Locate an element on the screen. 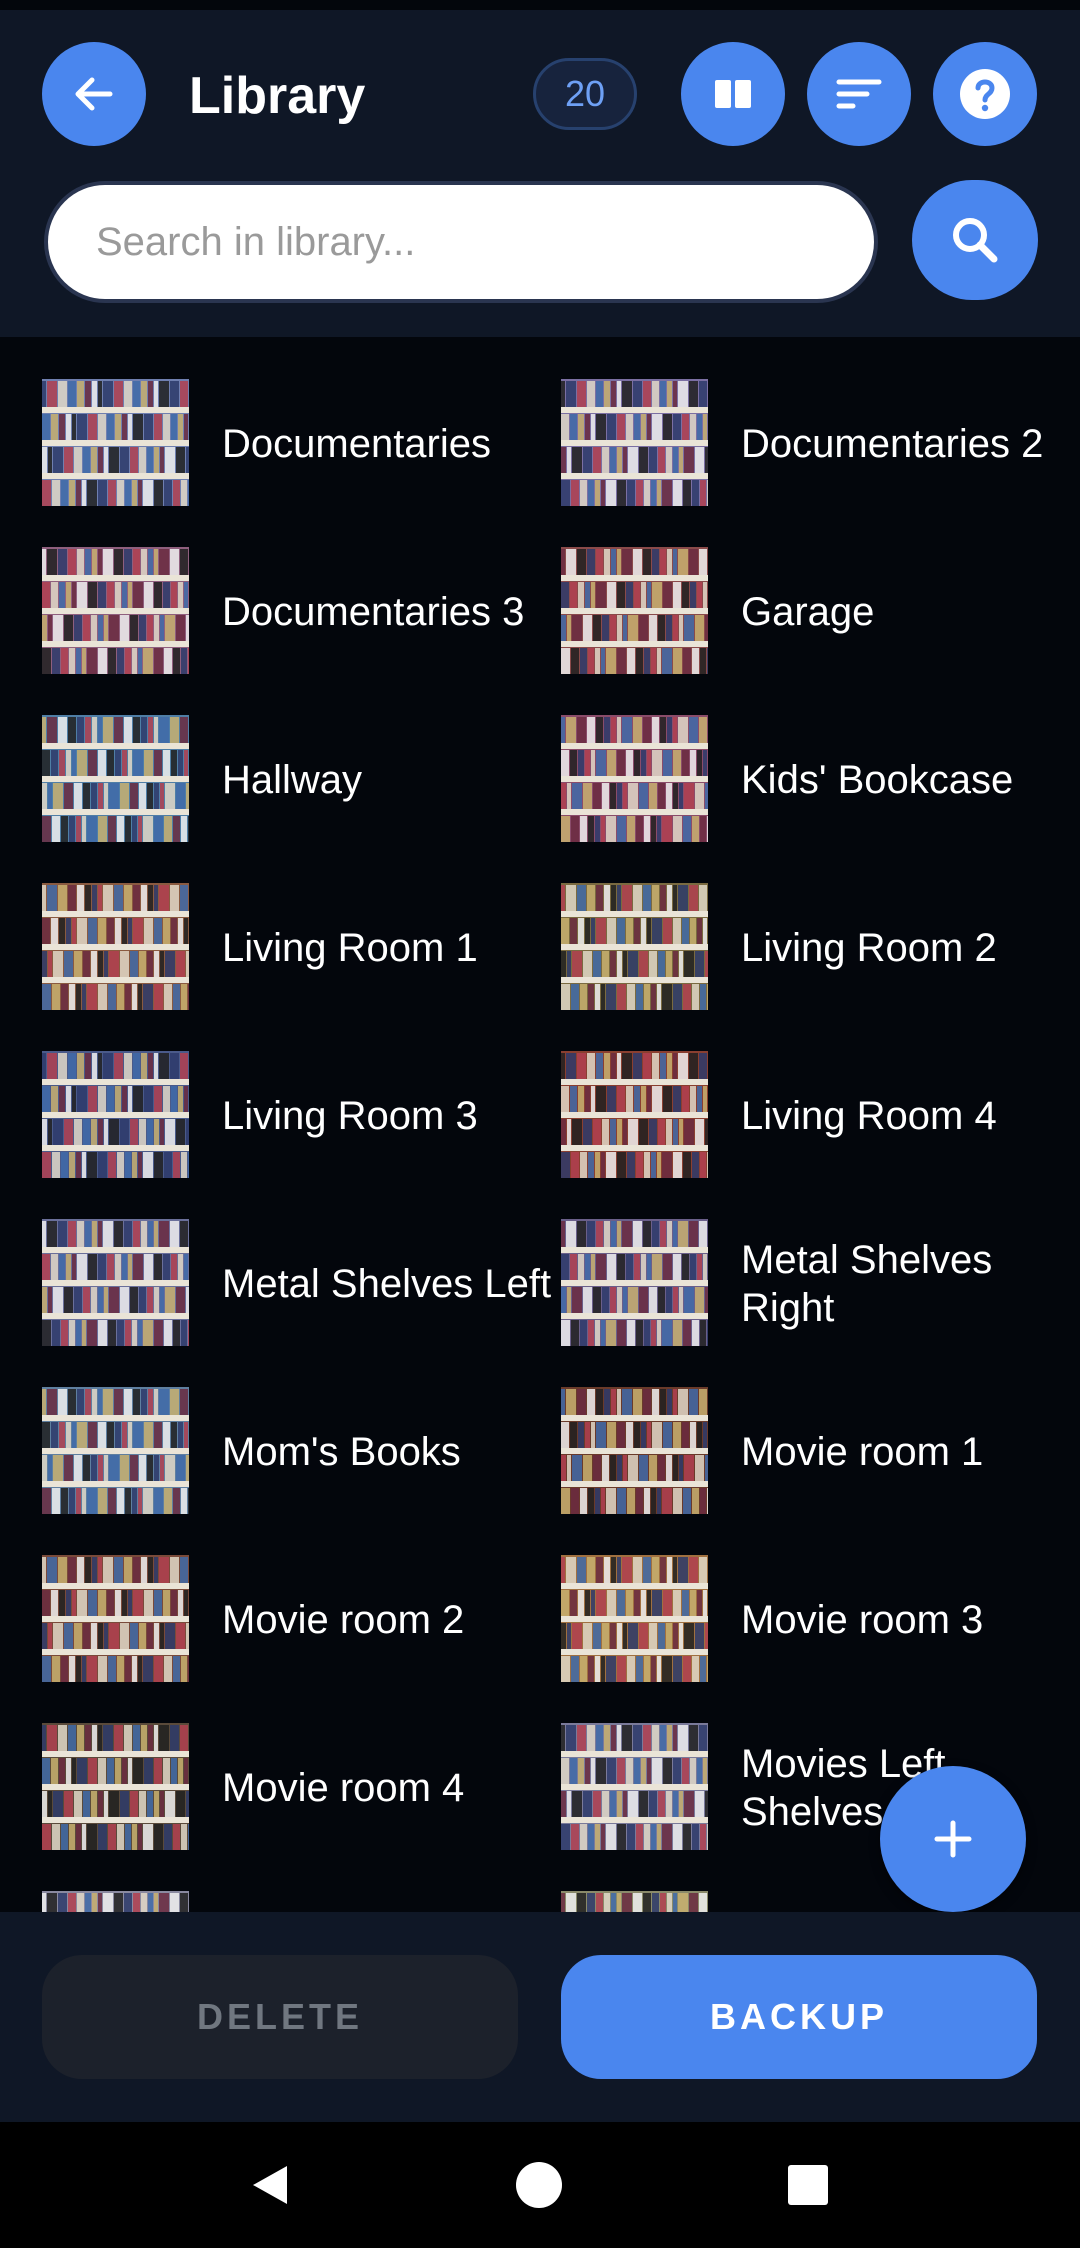 This screenshot has width=1080, height=2248. help-button is located at coordinates (985, 94).